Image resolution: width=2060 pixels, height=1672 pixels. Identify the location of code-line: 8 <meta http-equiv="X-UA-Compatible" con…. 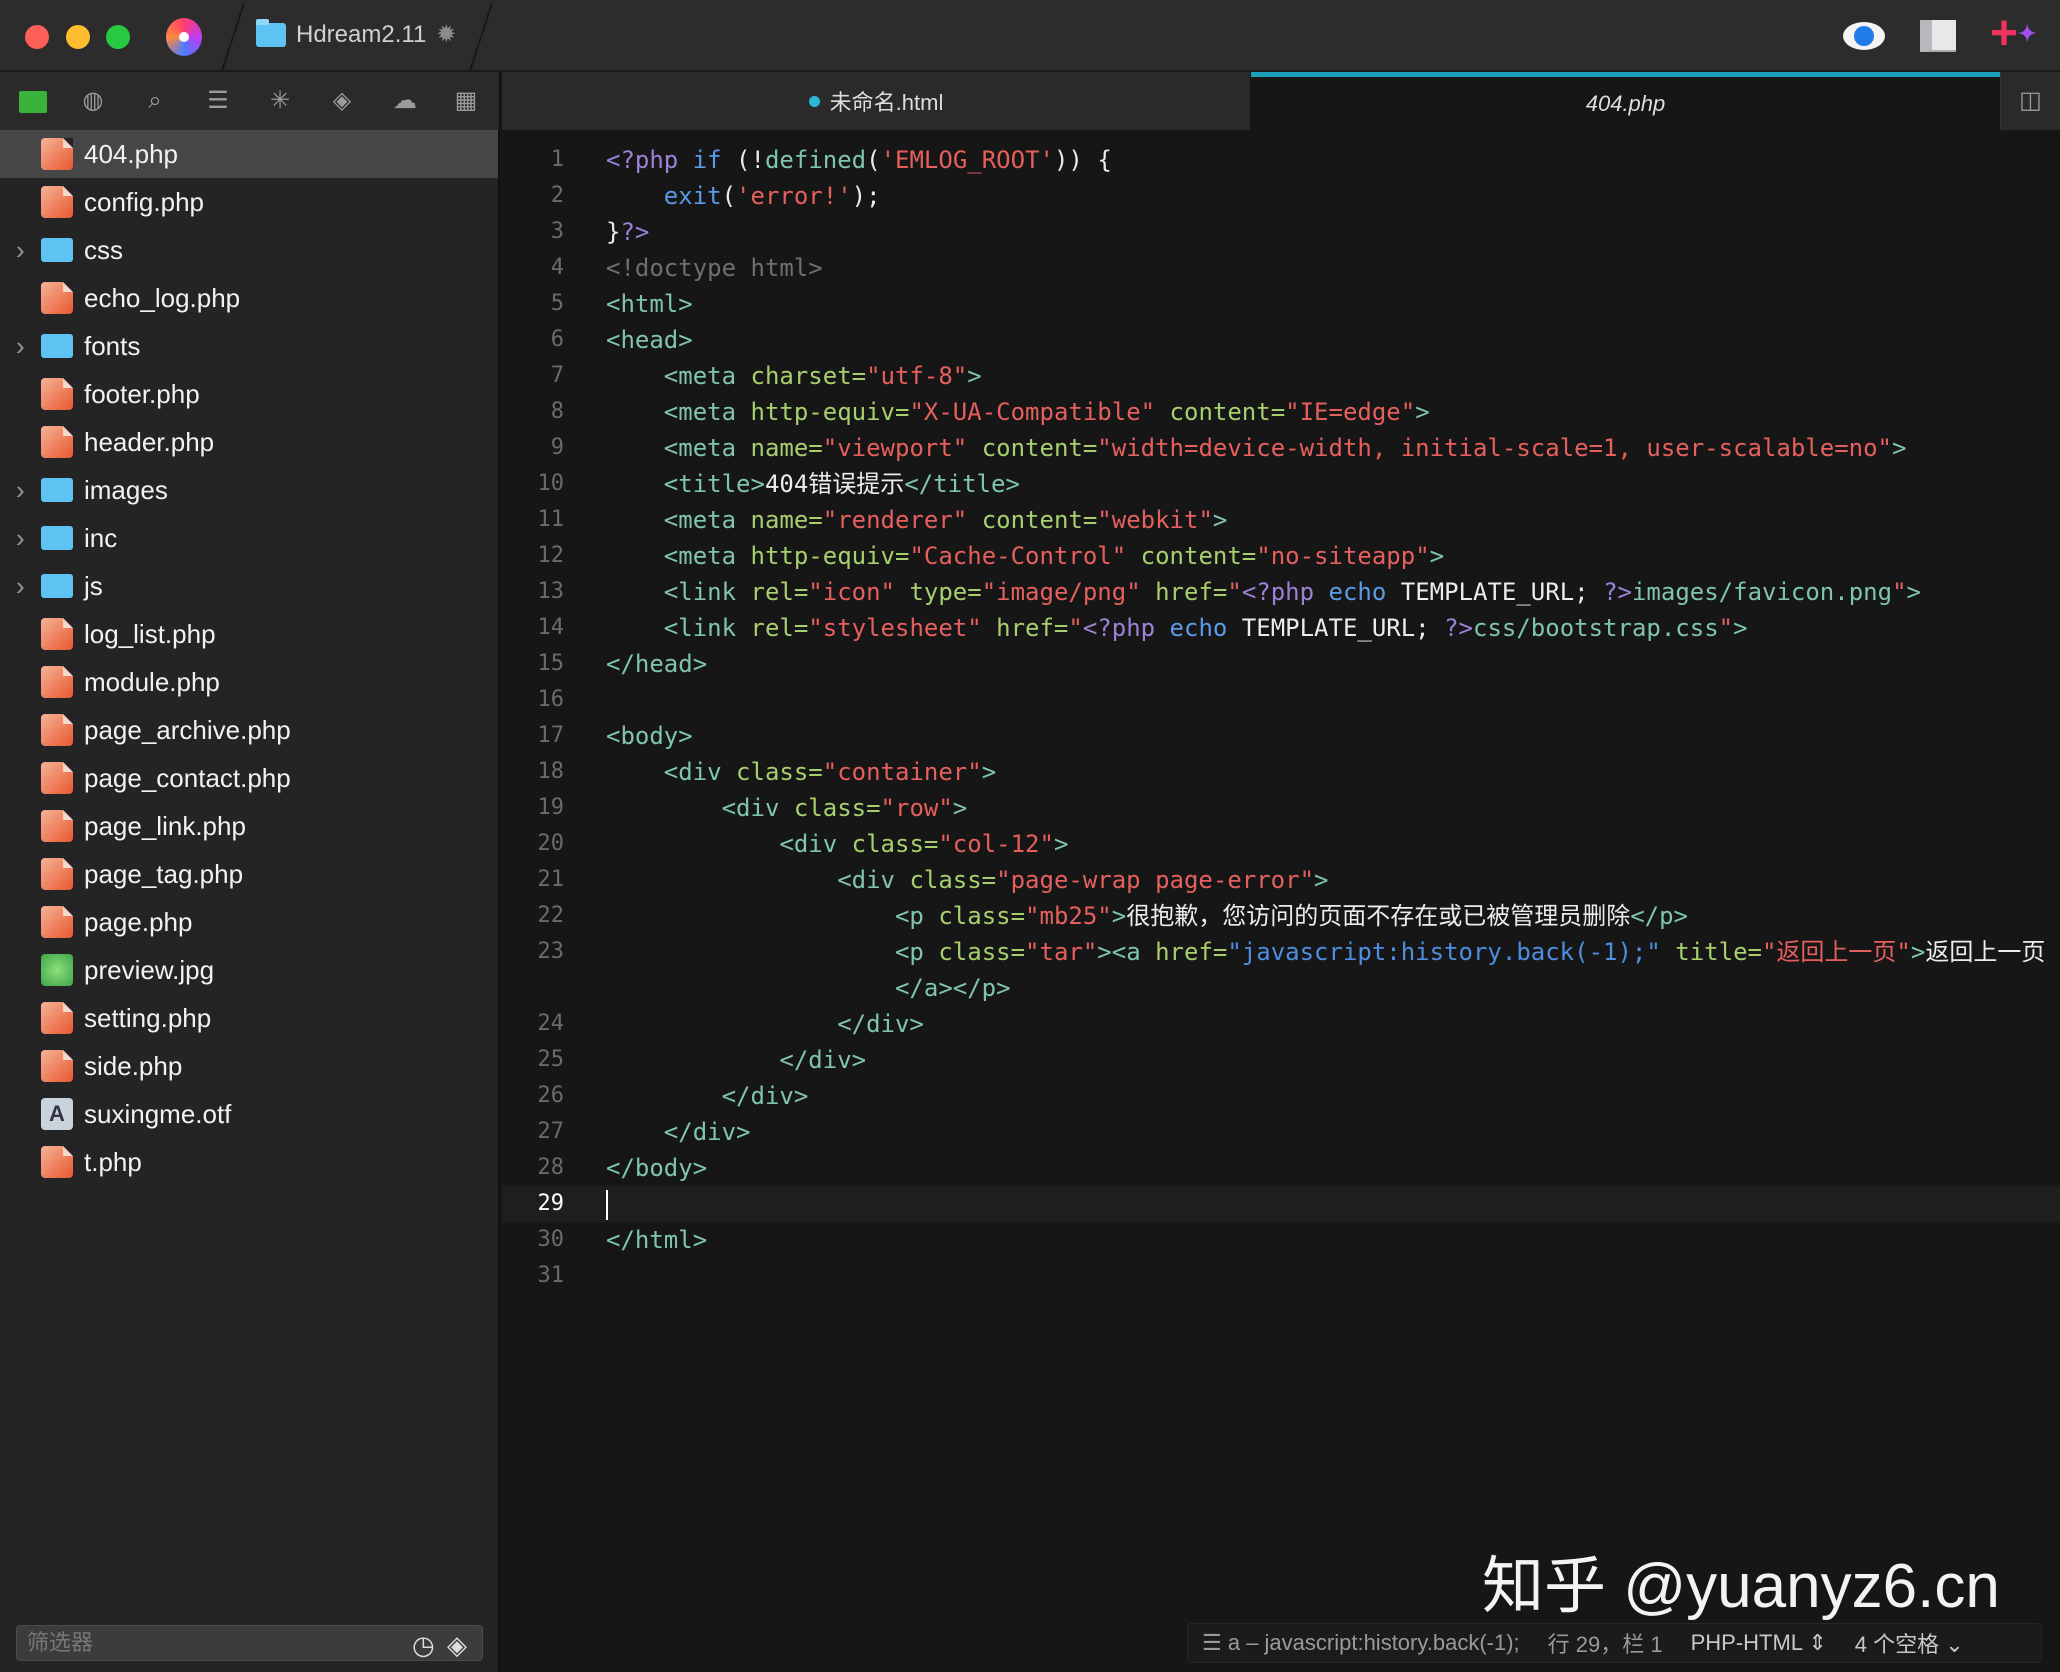
(1281, 412).